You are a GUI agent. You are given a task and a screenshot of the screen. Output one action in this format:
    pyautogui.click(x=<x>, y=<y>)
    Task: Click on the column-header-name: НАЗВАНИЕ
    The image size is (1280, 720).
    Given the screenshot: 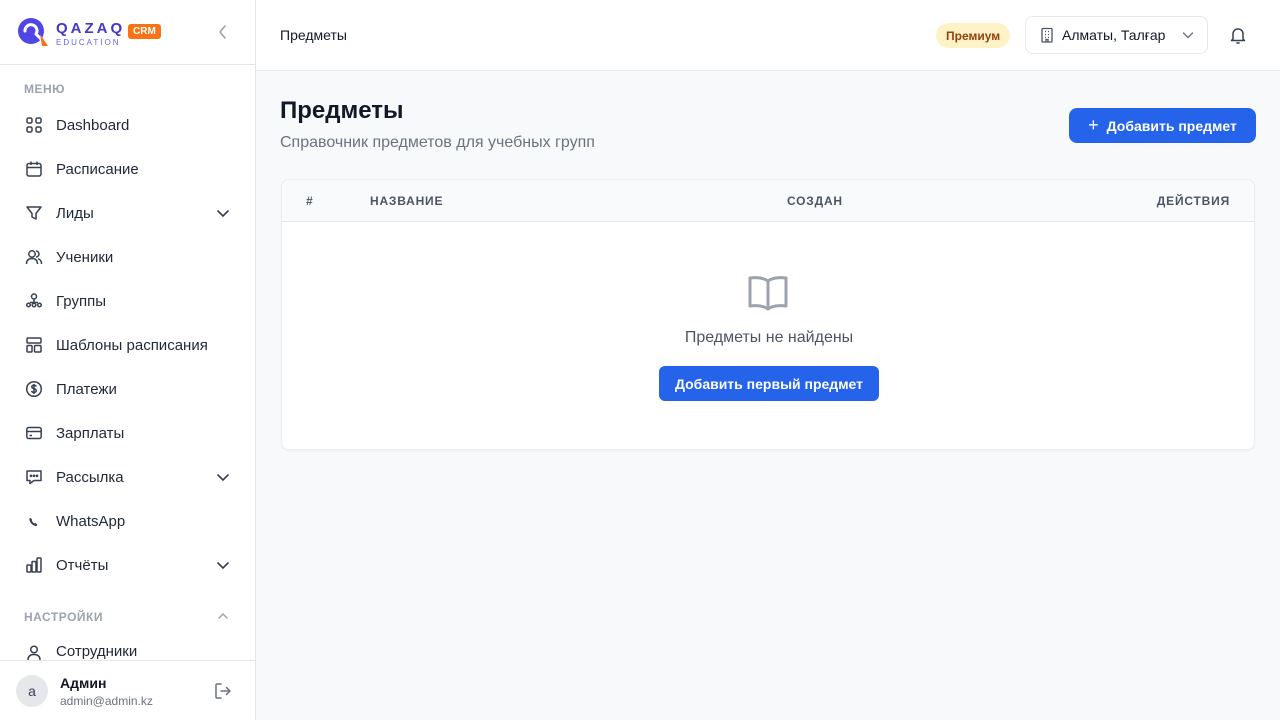 What is the action you would take?
    pyautogui.click(x=407, y=201)
    